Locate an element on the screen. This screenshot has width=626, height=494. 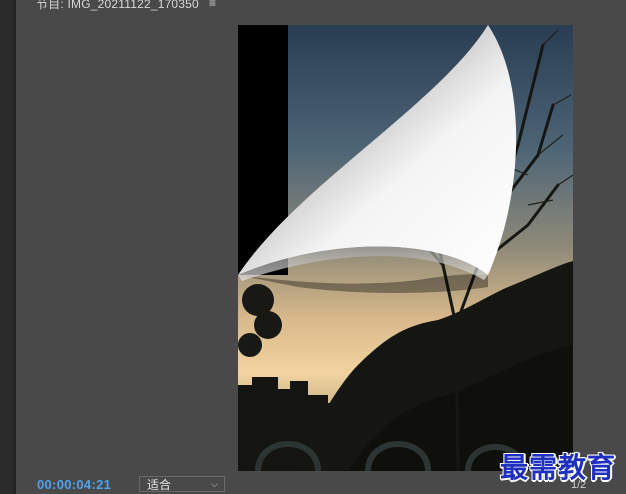
panel-menu-icon: ≡ is located at coordinates (212, 4).